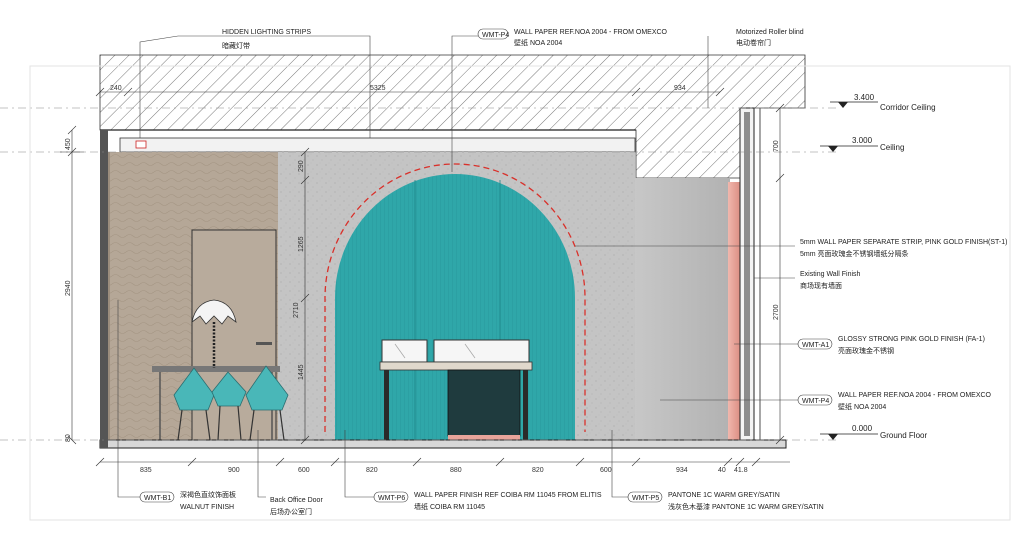 The height and width of the screenshot is (543, 1024). Describe the element at coordinates (892, 147) in the screenshot. I see `ceiling-level-label: Ceiling` at that location.